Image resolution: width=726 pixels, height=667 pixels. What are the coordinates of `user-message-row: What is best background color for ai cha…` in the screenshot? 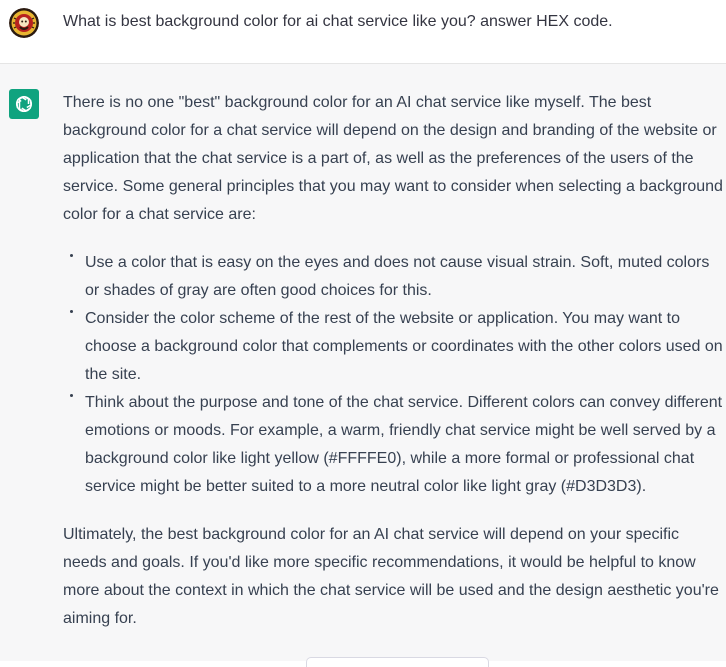 It's located at (363, 32).